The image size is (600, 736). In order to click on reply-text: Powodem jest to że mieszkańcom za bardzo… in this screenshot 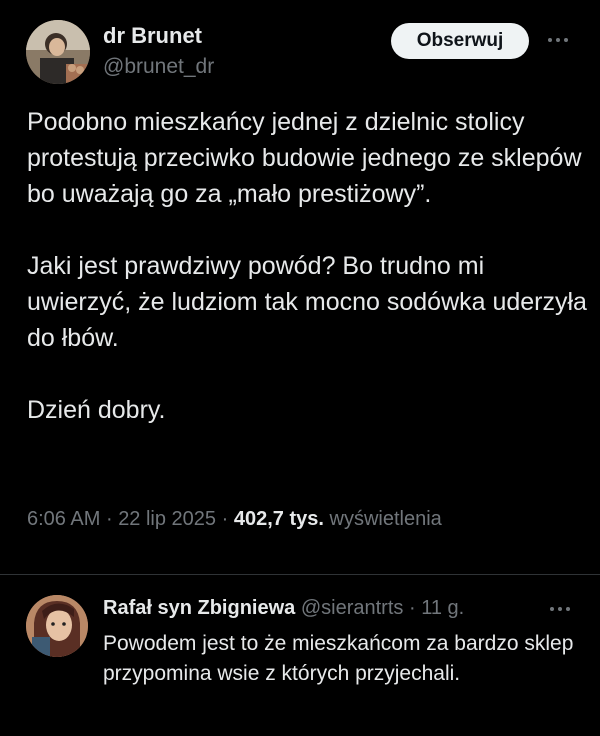, I will do `click(338, 658)`.